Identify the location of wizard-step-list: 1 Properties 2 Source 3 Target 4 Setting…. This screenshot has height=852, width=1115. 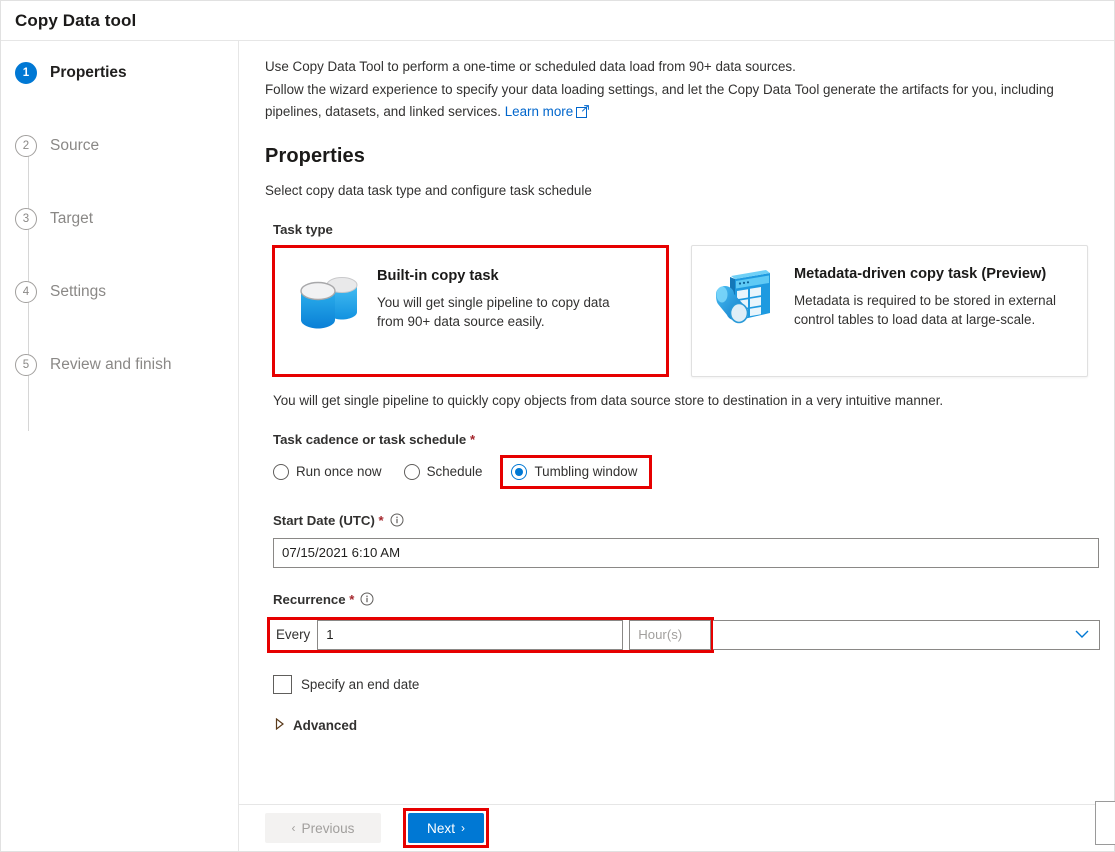
(119, 245).